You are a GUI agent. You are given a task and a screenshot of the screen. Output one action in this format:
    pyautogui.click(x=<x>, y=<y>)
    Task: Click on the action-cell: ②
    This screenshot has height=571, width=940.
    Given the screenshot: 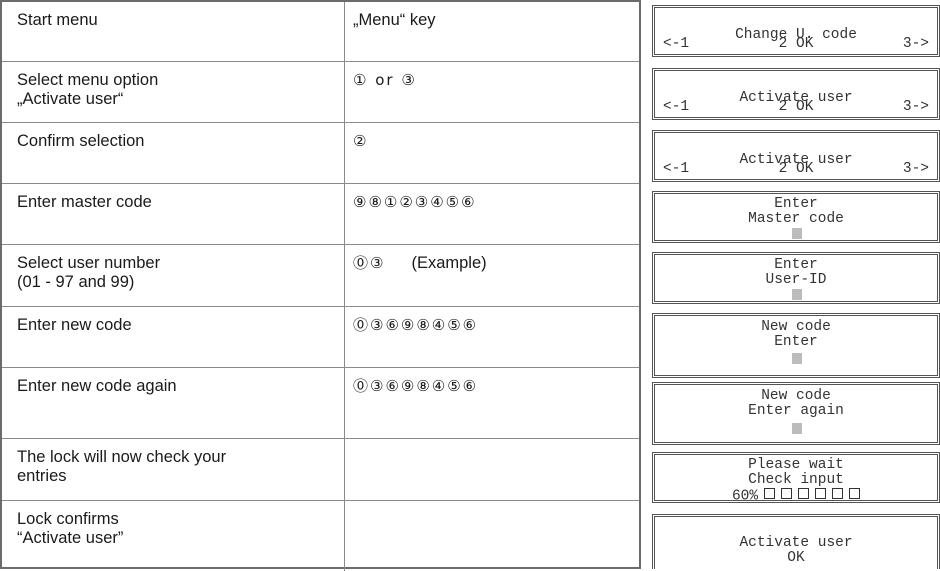 What is the action you would take?
    pyautogui.click(x=491, y=153)
    